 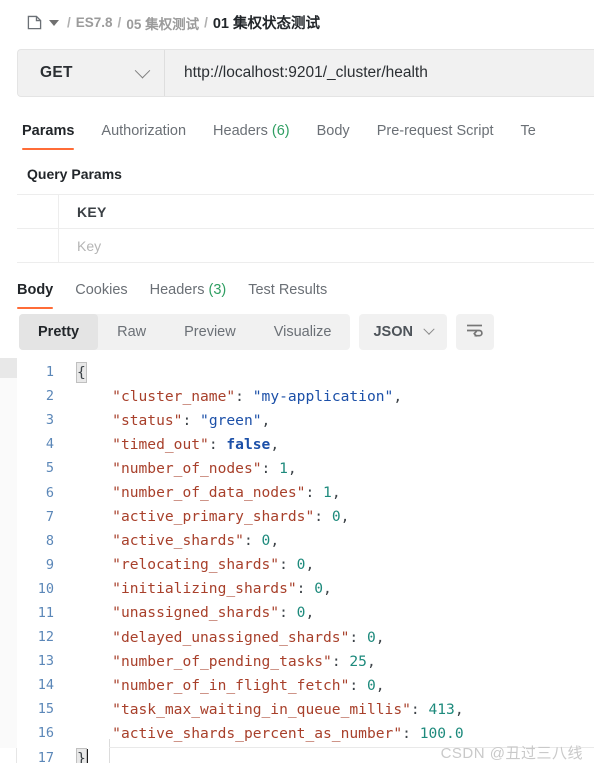 I want to click on code-line-content: "active_primary_shards": 0,, so click(x=330, y=517).